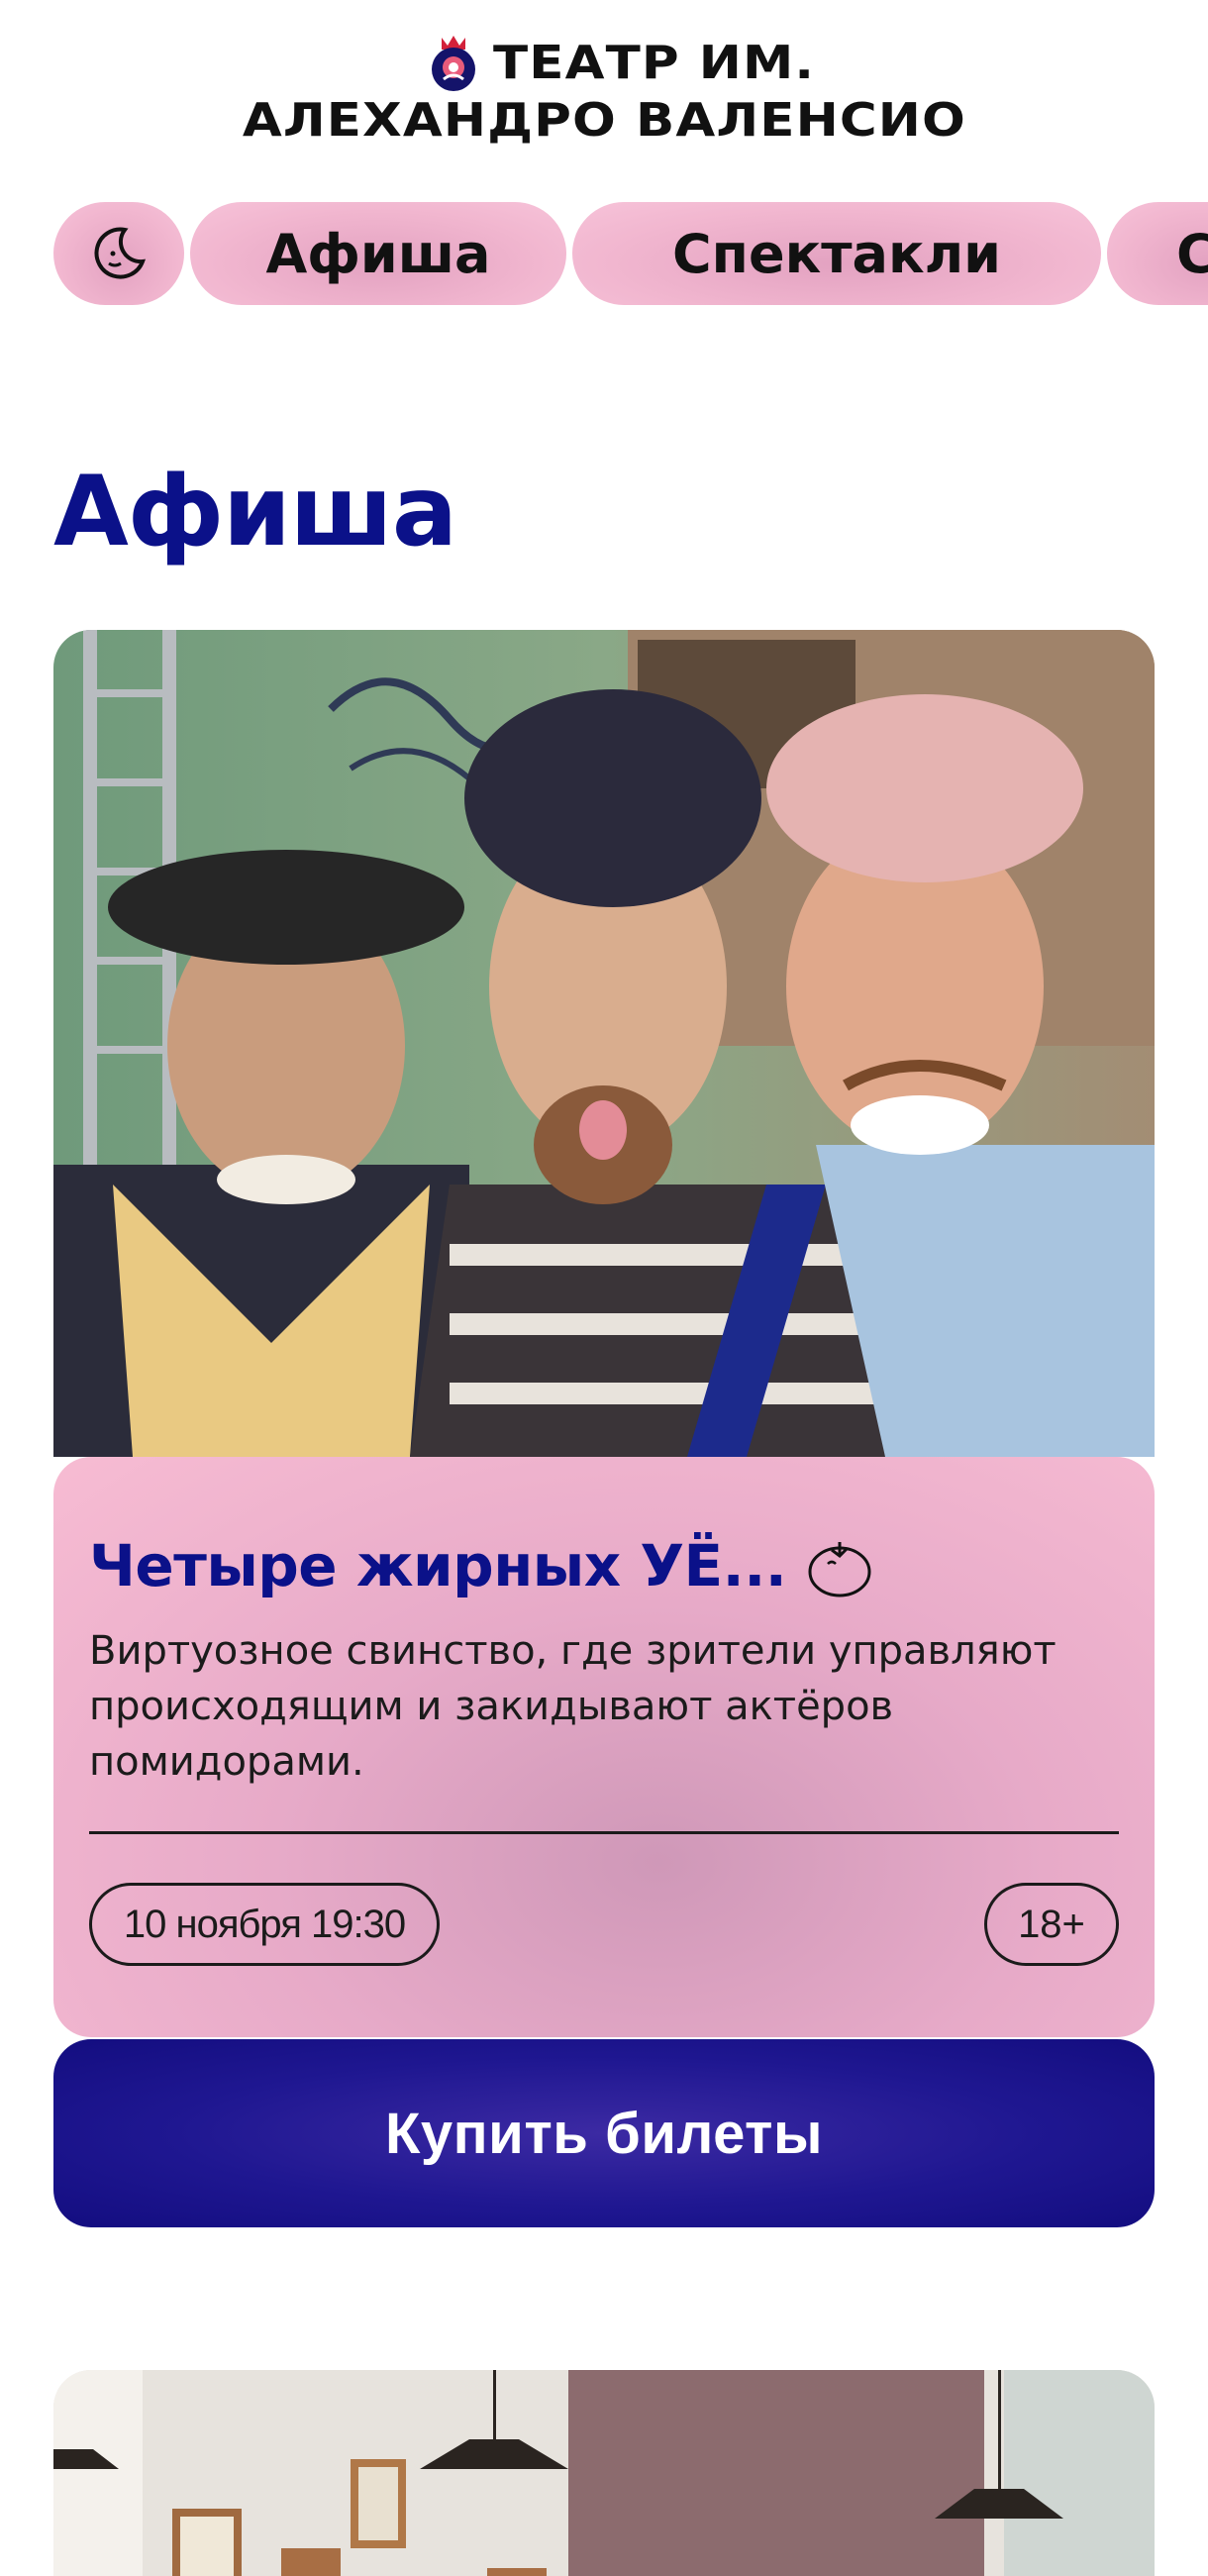 The width and height of the screenshot is (1208, 2576). I want to click on nav-item-truncated: С, so click(1157, 253).